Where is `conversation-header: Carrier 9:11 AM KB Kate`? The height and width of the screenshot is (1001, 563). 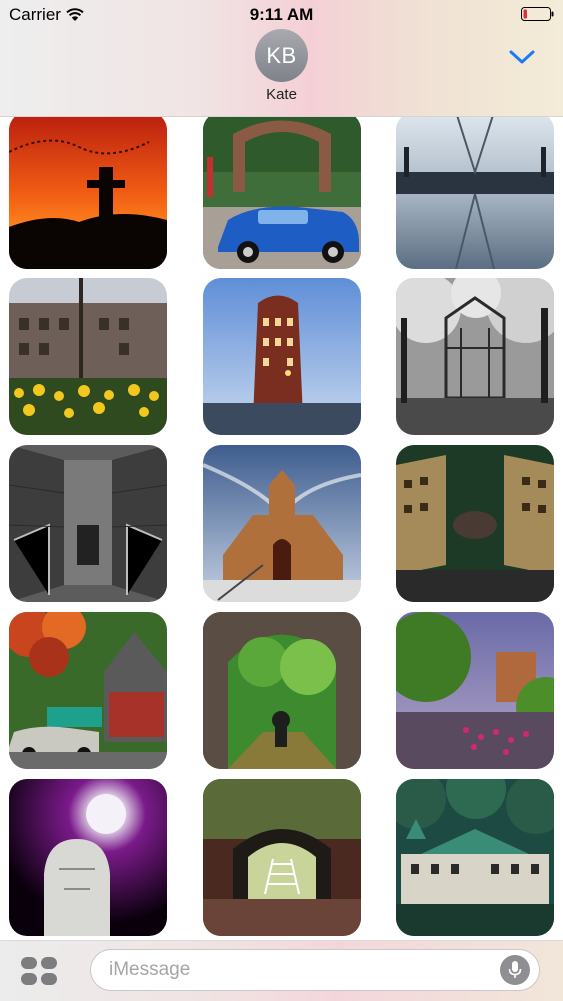 conversation-header: Carrier 9:11 AM KB Kate is located at coordinates (281, 58).